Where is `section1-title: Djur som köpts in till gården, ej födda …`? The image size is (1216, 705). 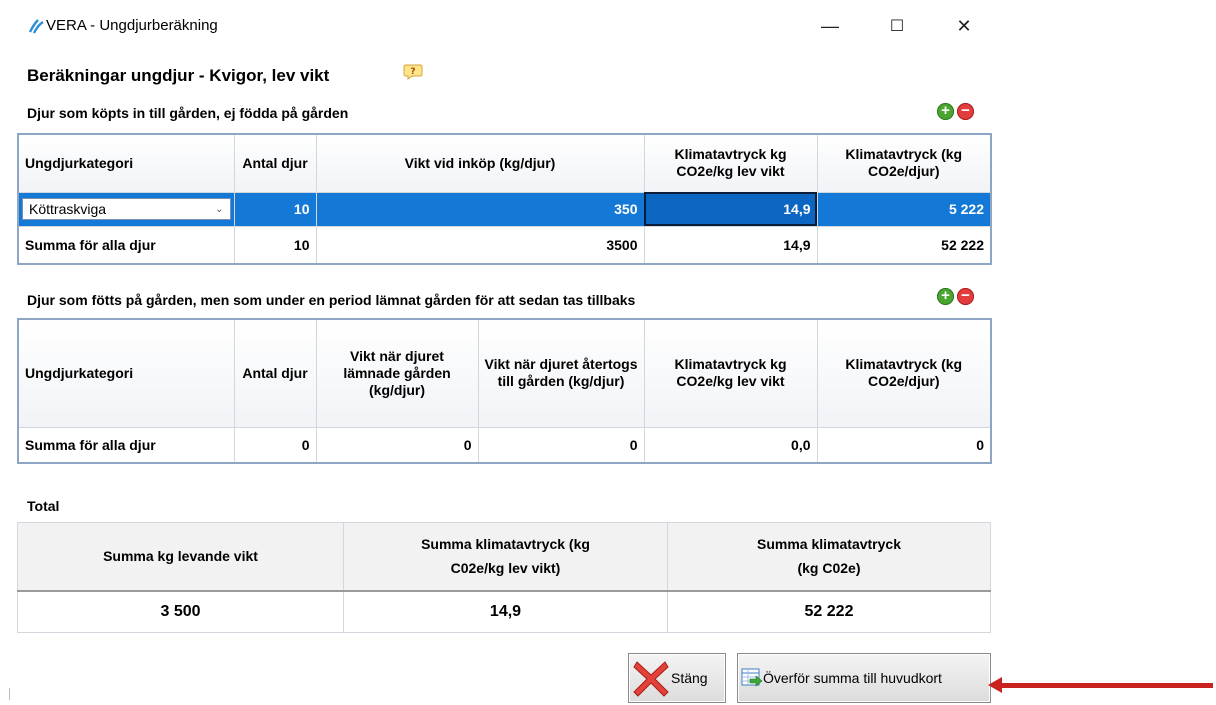 section1-title: Djur som köpts in till gården, ej födda … is located at coordinates (188, 113).